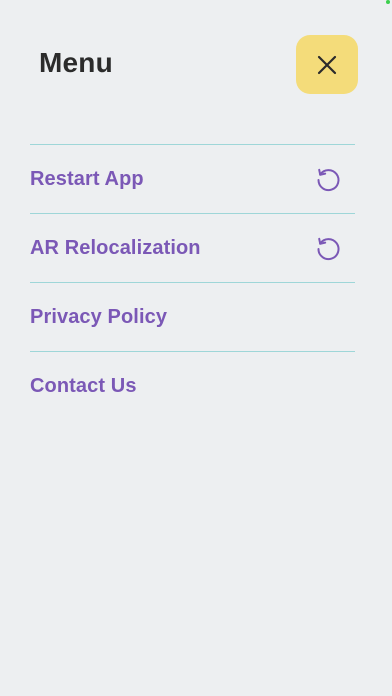  Describe the element at coordinates (192, 178) in the screenshot. I see `menu-item-restart-app: Restart App` at that location.